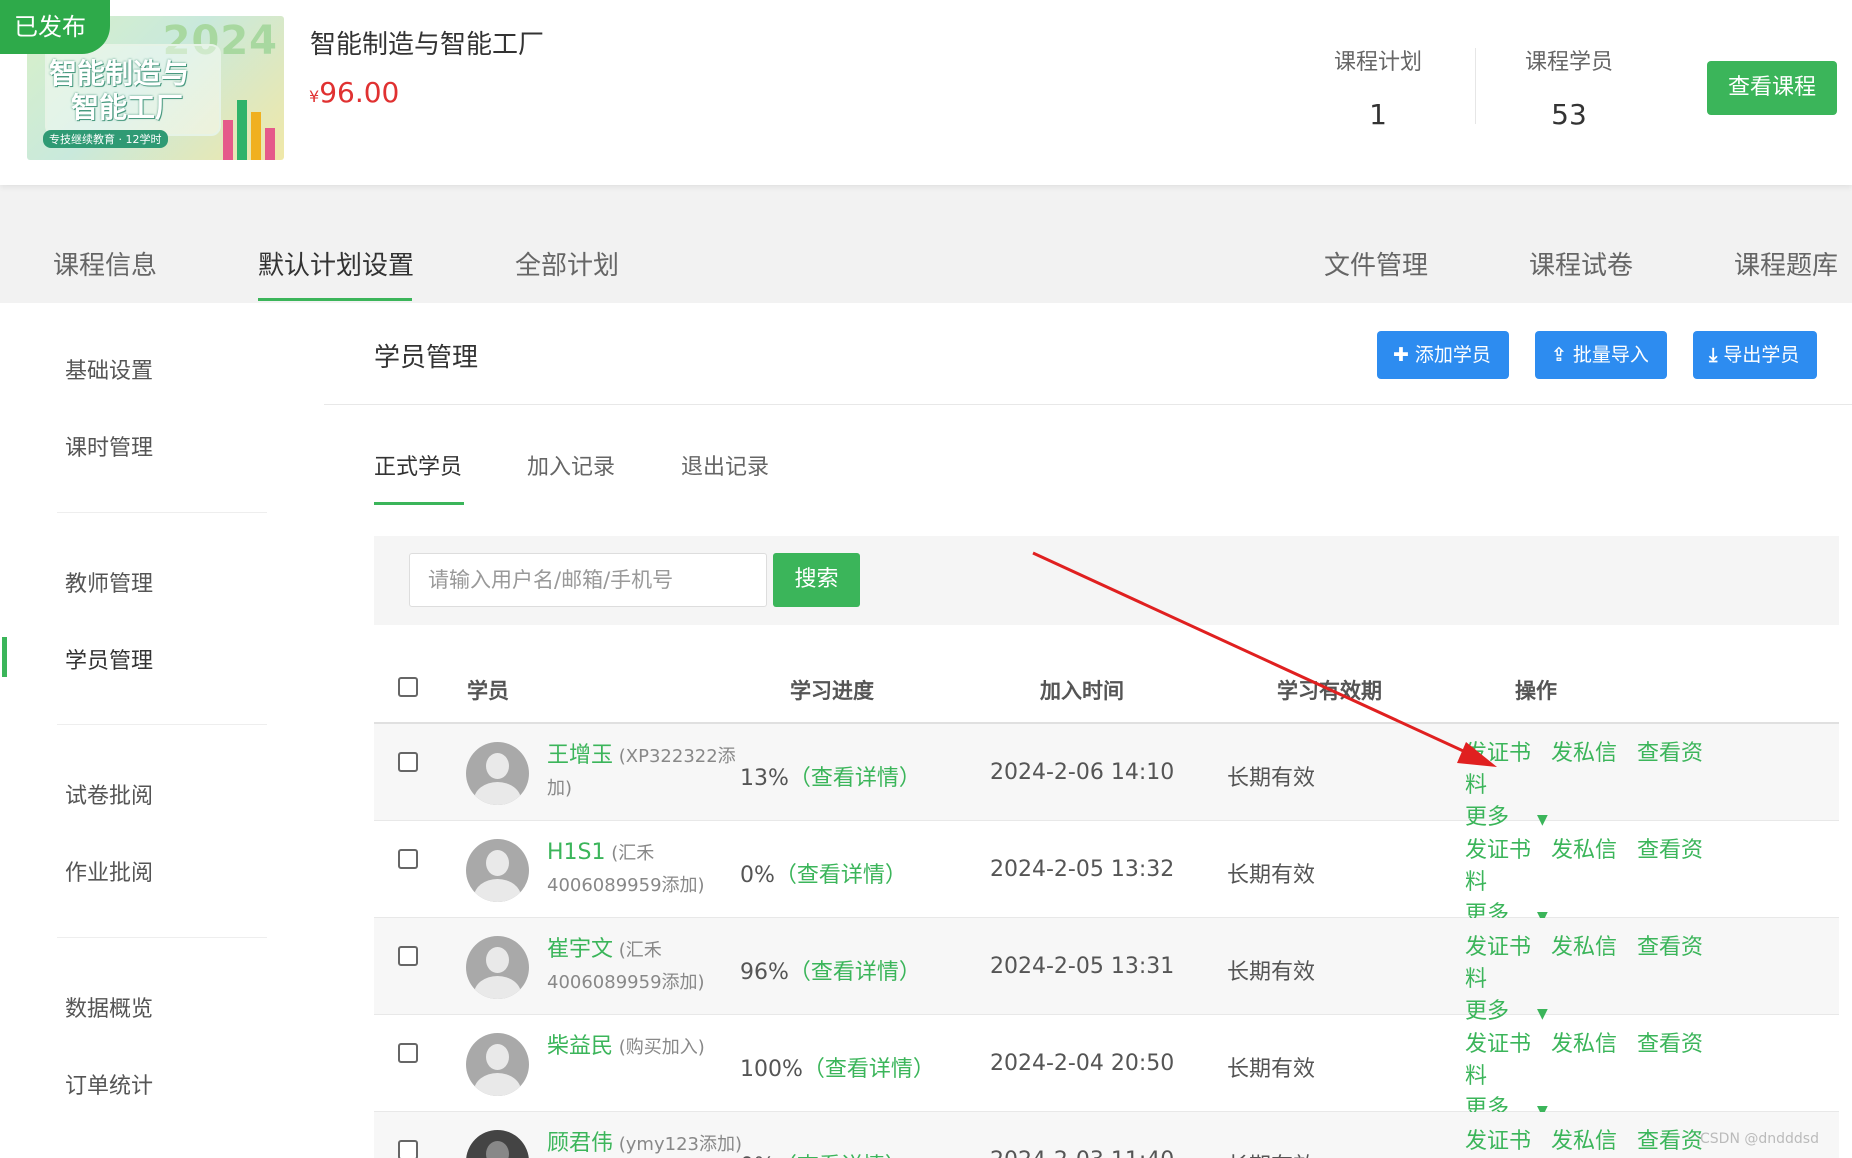 The width and height of the screenshot is (1852, 1158). I want to click on sidebar-item-exam-review: 试卷批阅, so click(109, 794).